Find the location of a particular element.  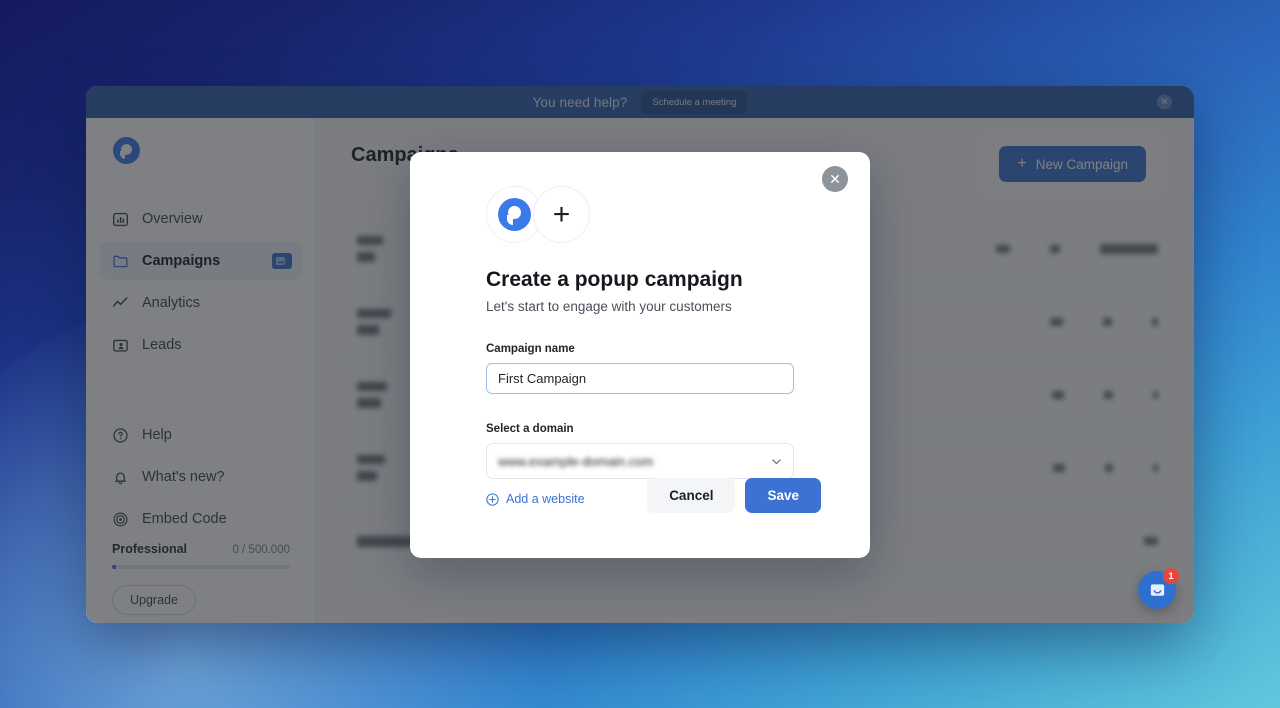

sidebar-item-embed-code: Embed Code is located at coordinates (201, 519).